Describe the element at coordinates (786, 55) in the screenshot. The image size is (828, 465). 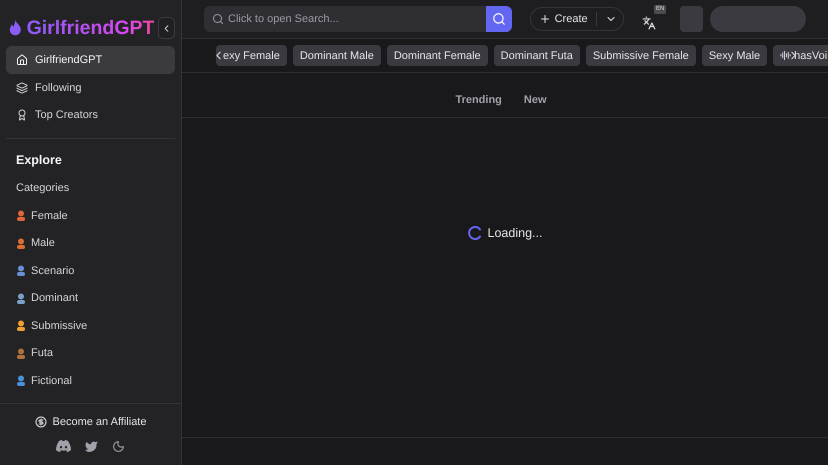
I see `voice-icon` at that location.